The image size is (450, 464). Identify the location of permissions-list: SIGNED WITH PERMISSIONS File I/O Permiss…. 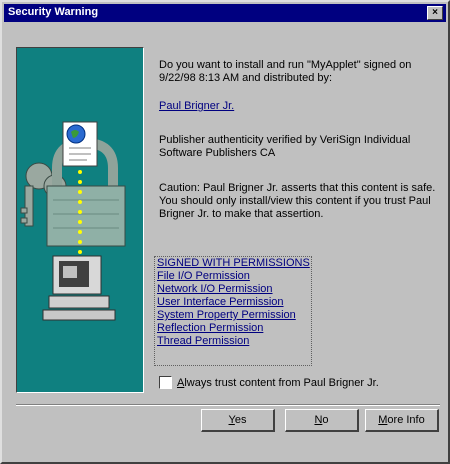
(233, 311).